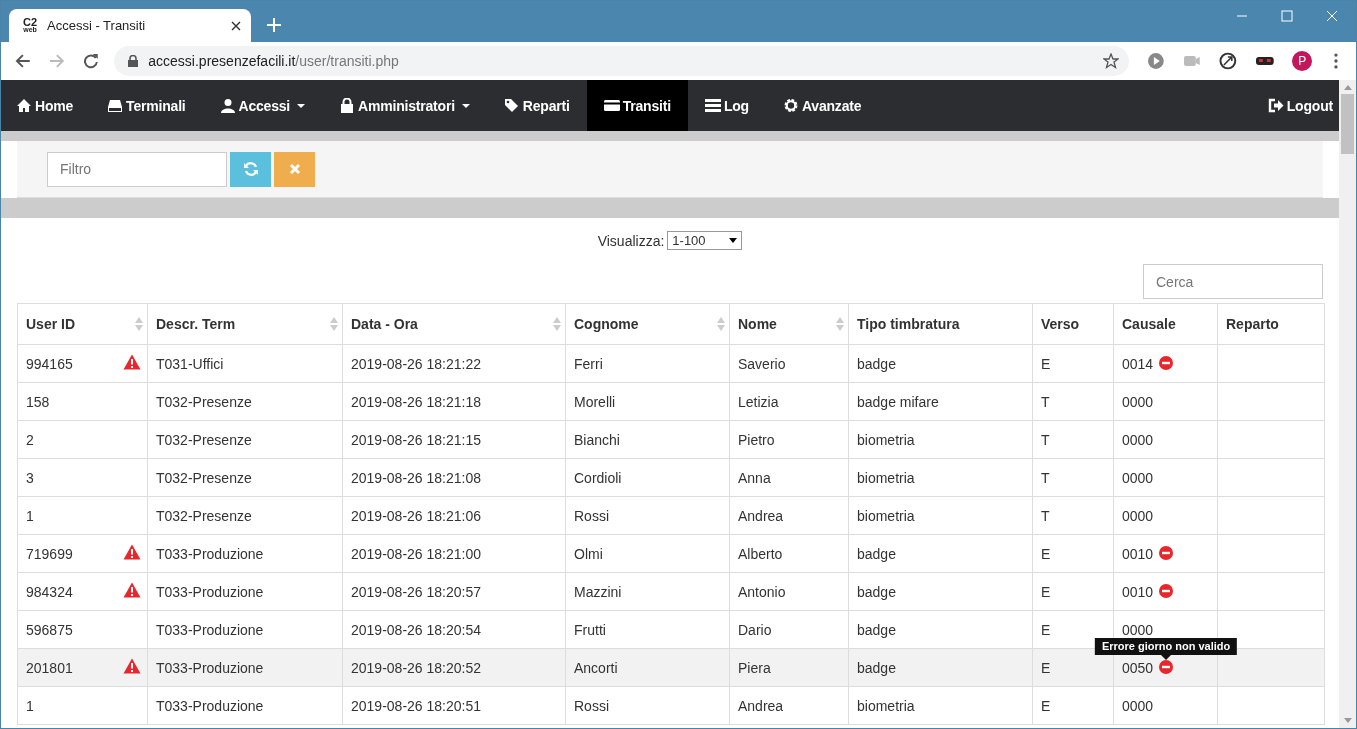  Describe the element at coordinates (588, 363) in the screenshot. I see `table-cell: Ferri` at that location.